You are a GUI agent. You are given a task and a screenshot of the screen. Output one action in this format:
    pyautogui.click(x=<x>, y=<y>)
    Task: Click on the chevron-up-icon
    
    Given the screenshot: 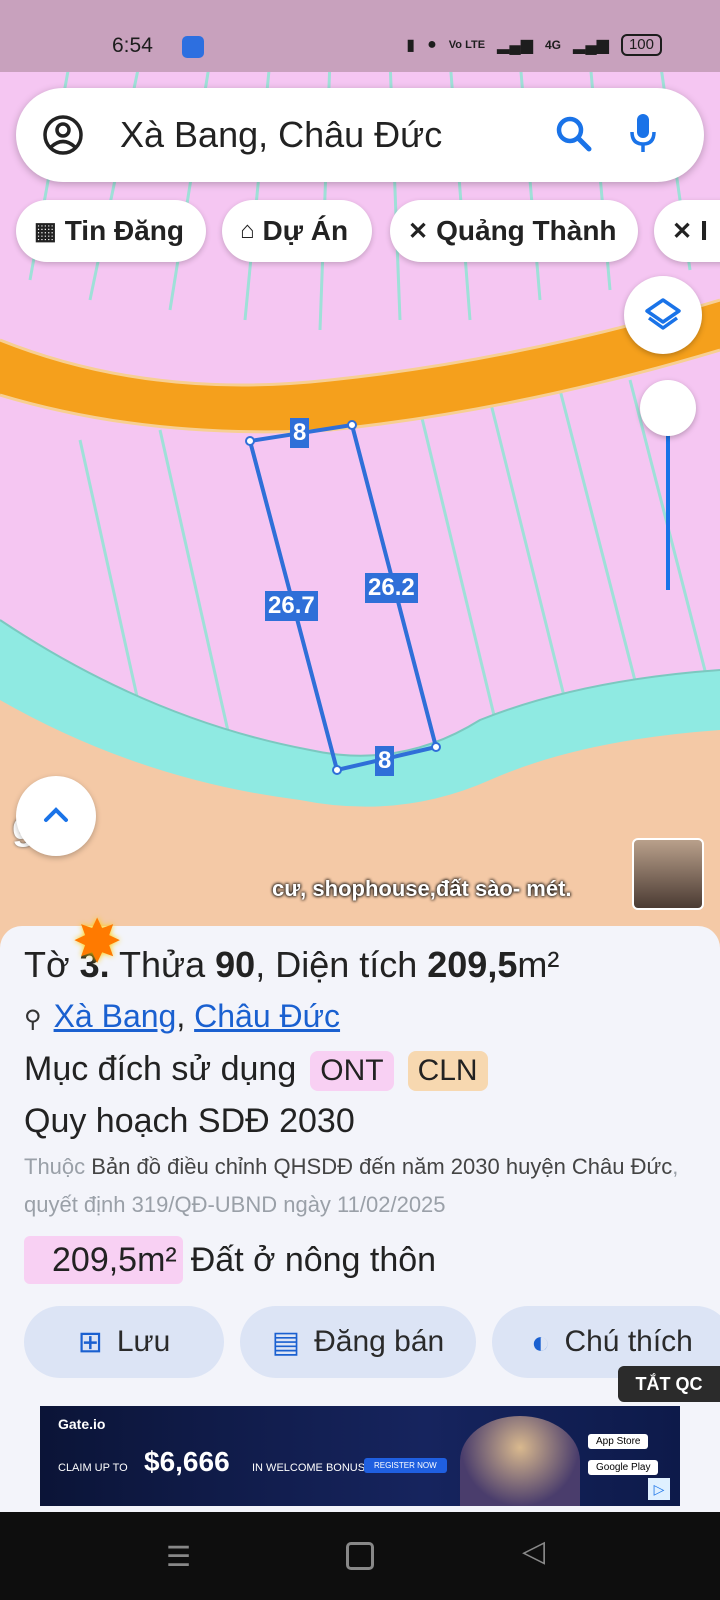 What is the action you would take?
    pyautogui.click(x=56, y=814)
    